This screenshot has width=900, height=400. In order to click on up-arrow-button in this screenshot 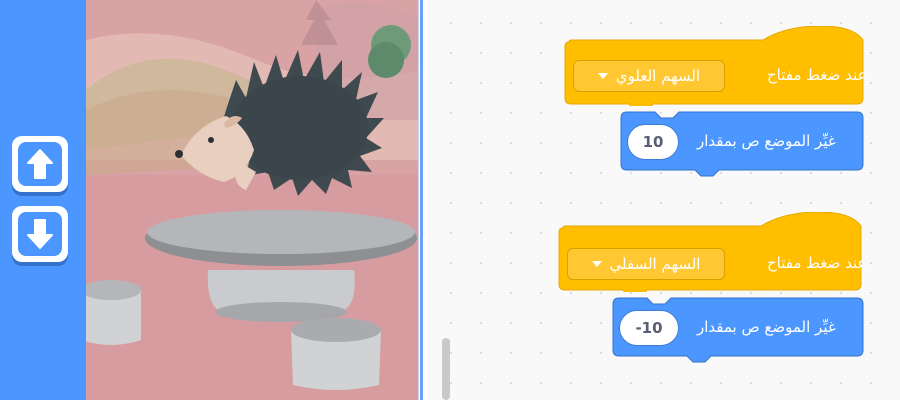, I will do `click(40, 164)`.